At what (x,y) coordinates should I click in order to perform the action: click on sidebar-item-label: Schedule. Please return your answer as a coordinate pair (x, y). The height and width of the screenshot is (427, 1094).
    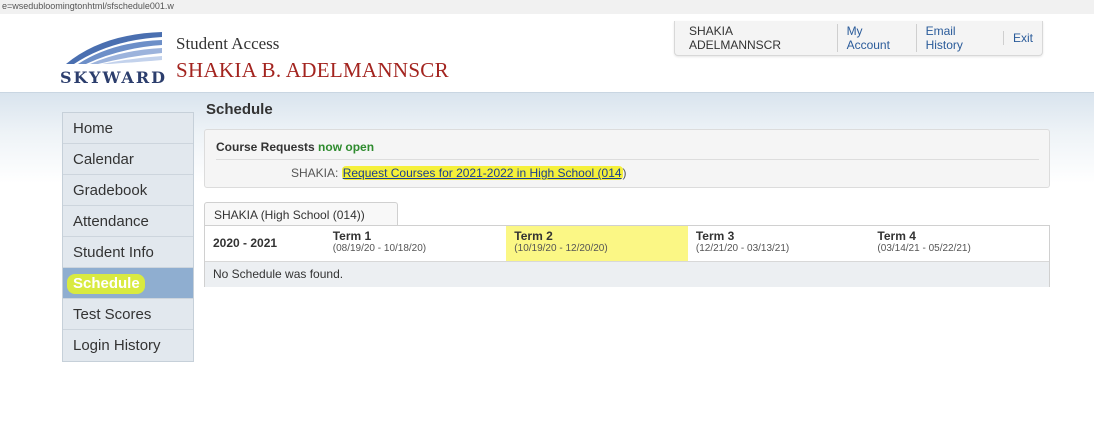
    Looking at the image, I should click on (106, 283).